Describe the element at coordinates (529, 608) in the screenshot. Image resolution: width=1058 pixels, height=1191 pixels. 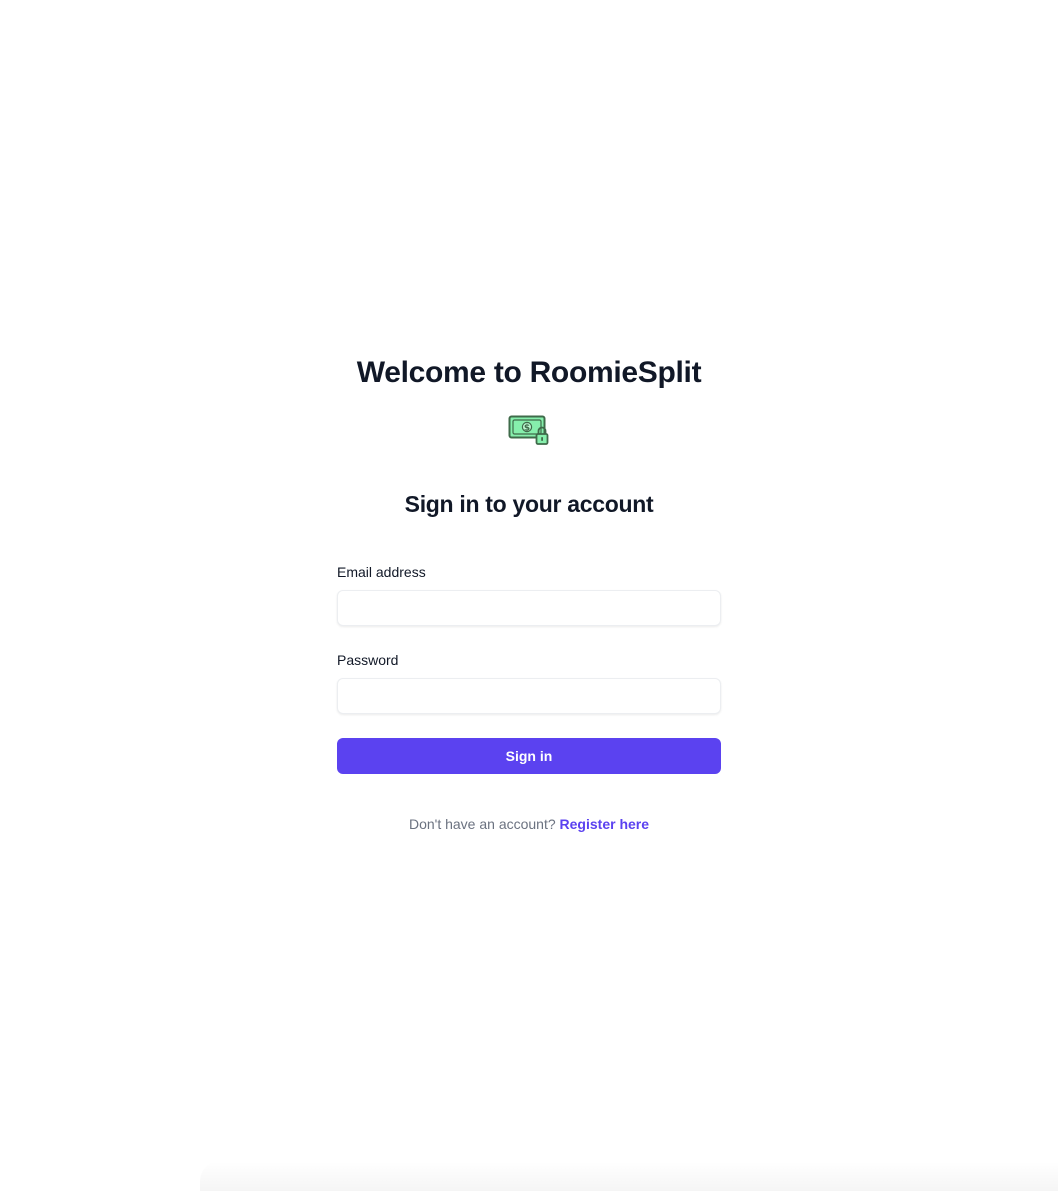
I see `email-field` at that location.